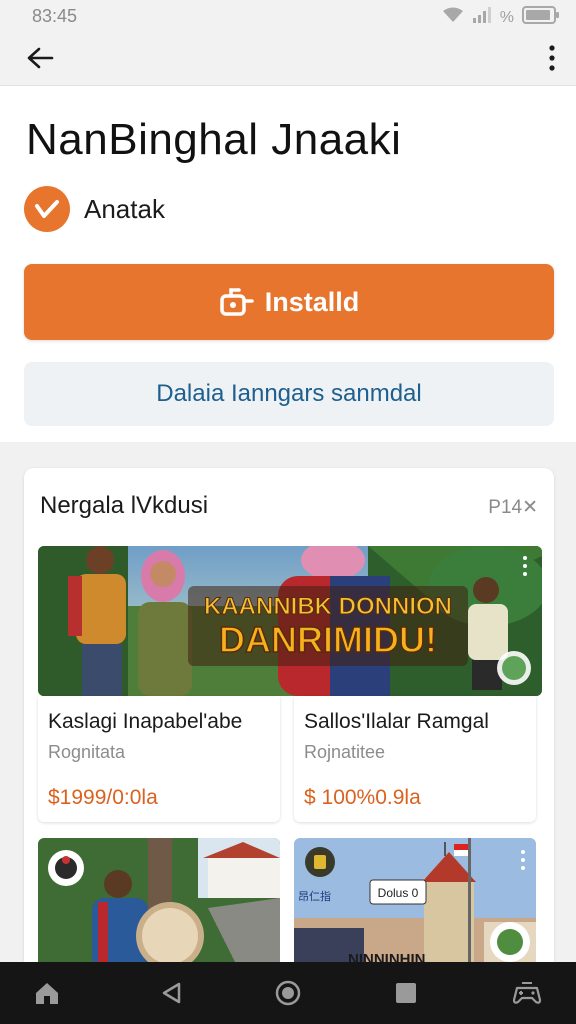 The height and width of the screenshot is (1024, 576). I want to click on nav-home-circle, so click(288, 993).